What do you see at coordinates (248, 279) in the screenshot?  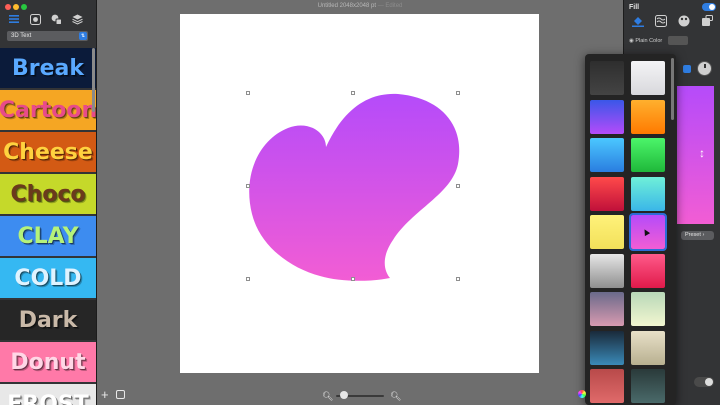 I see `selection-handle-bl` at bounding box center [248, 279].